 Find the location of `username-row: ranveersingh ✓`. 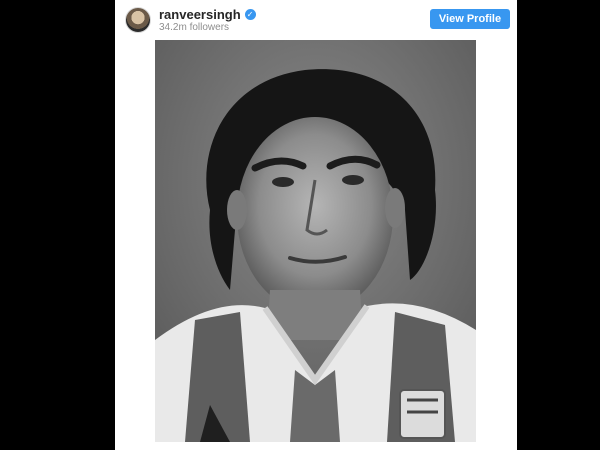

username-row: ranveersingh ✓ is located at coordinates (207, 14).